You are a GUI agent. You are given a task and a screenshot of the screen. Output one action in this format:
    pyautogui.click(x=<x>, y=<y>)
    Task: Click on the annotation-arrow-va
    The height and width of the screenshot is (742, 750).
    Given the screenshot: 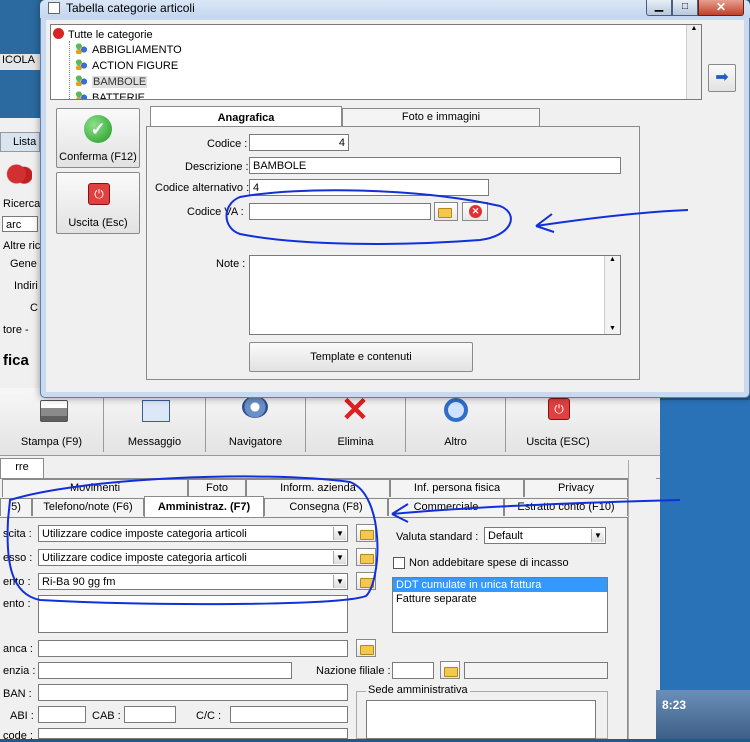 What is the action you would take?
    pyautogui.click(x=612, y=221)
    